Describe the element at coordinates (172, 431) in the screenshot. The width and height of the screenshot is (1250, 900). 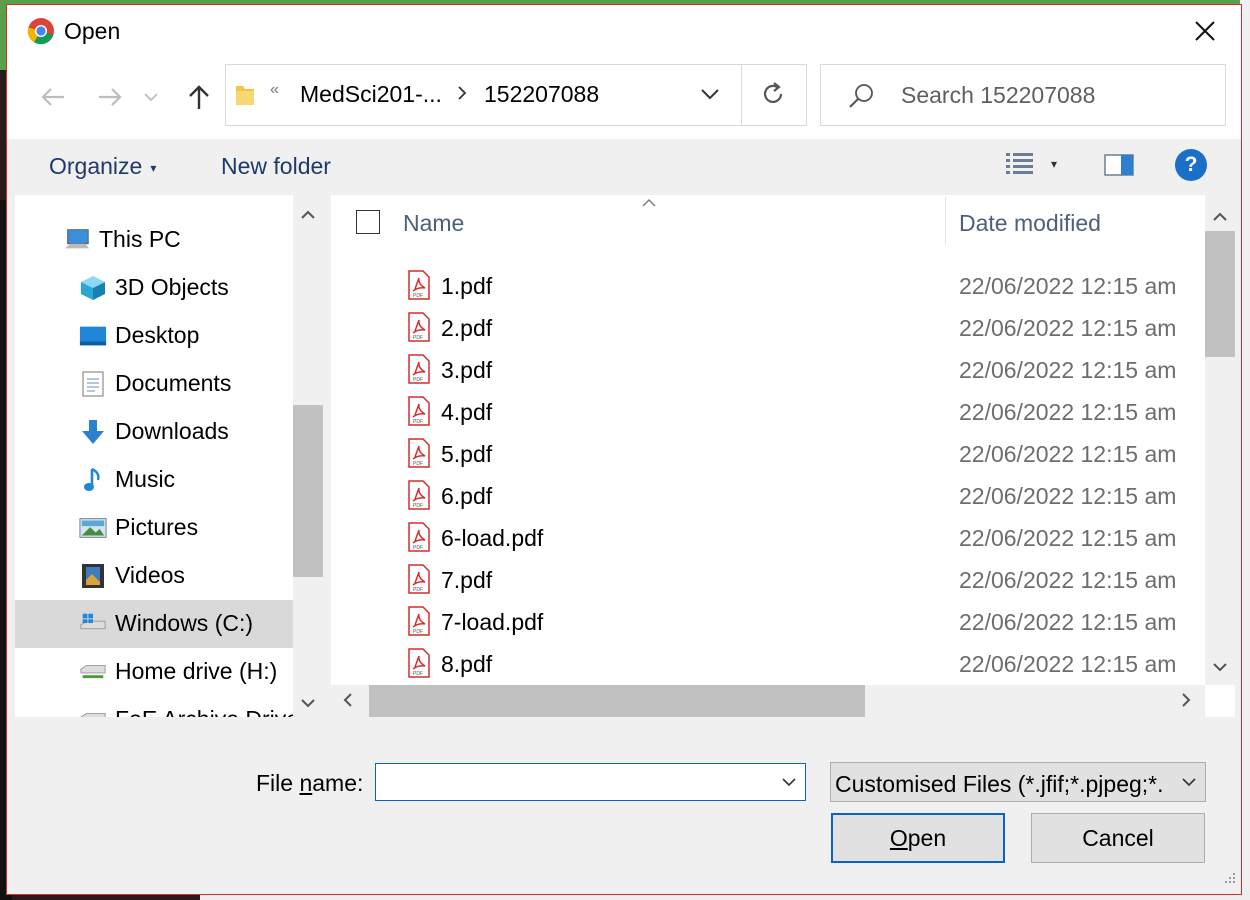
I see `sidebar-item-label: Downloads` at that location.